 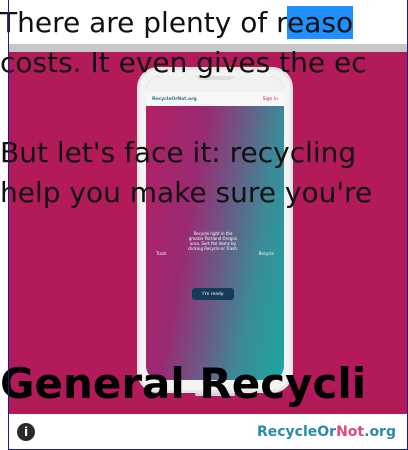 I want to click on paragraph-2-line-2: help you make sure you're, so click(x=186, y=192).